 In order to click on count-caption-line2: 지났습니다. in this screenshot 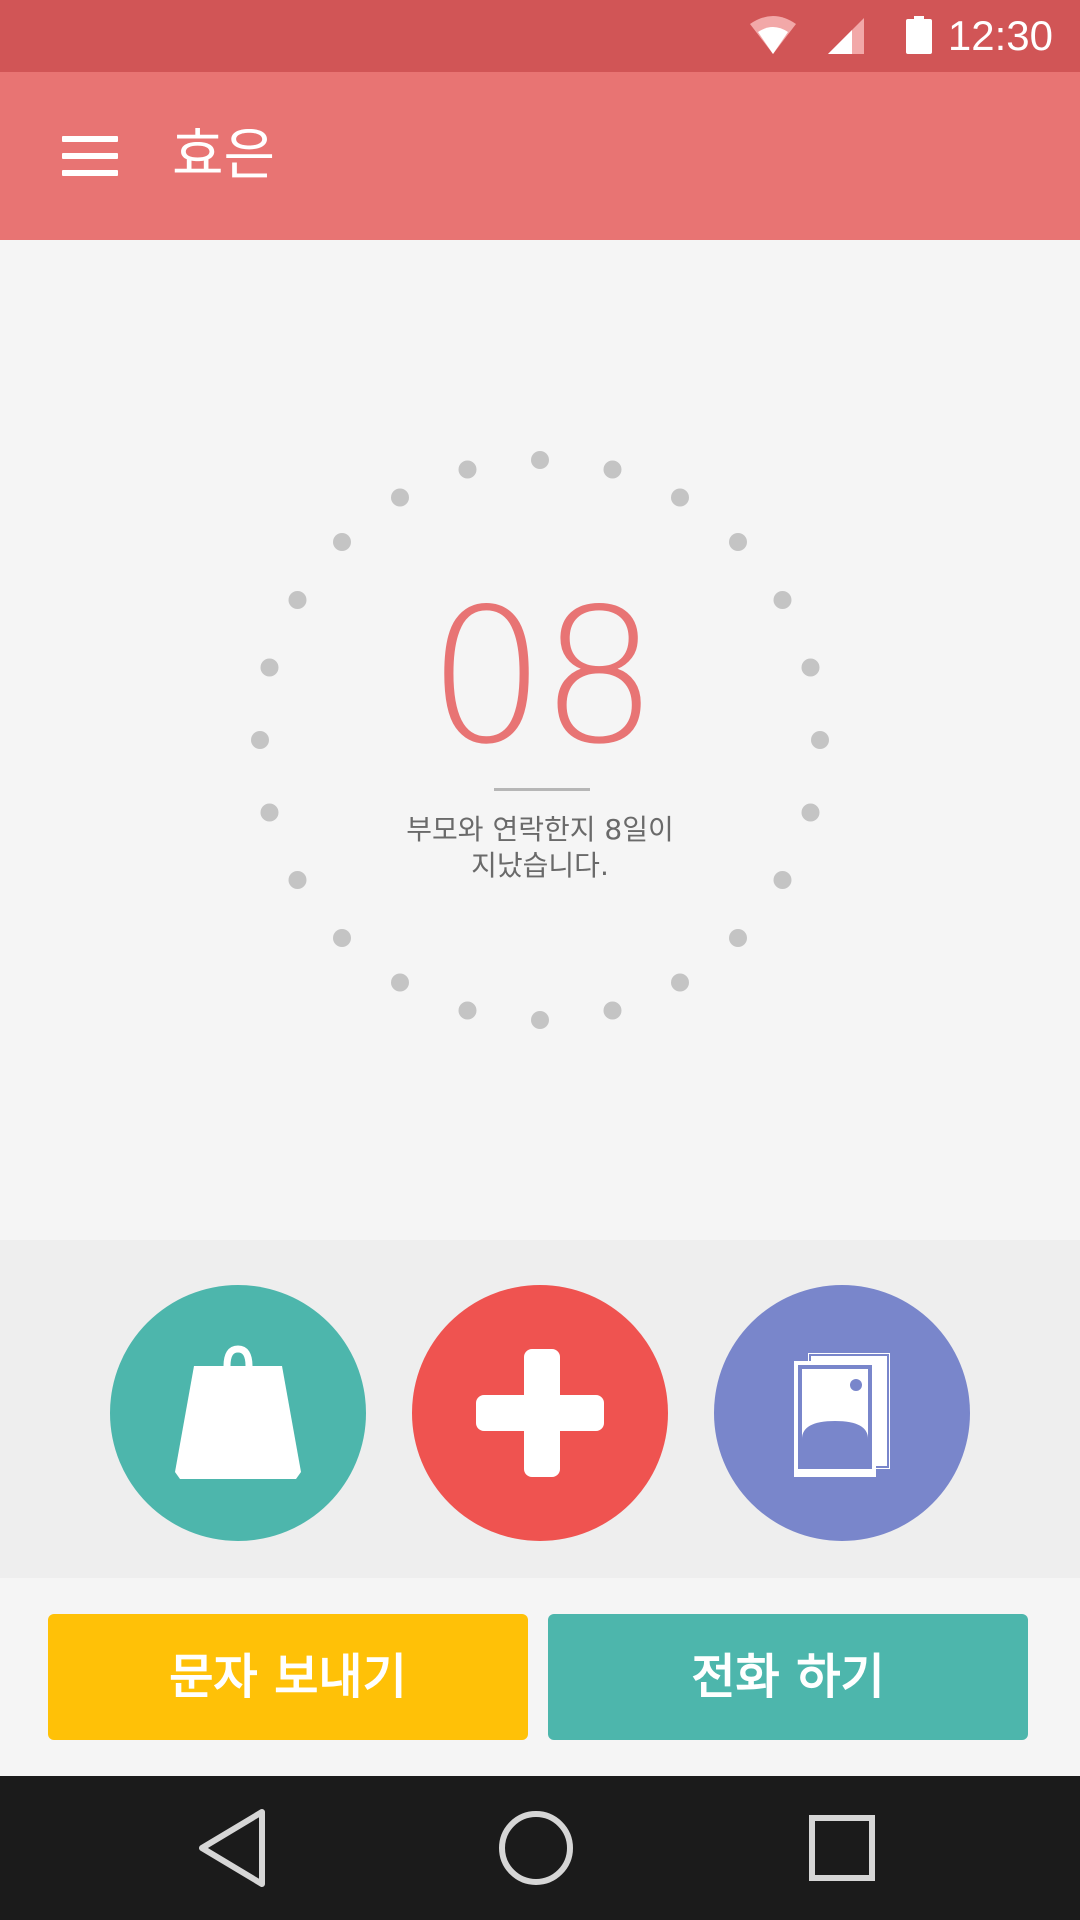, I will do `click(540, 865)`.